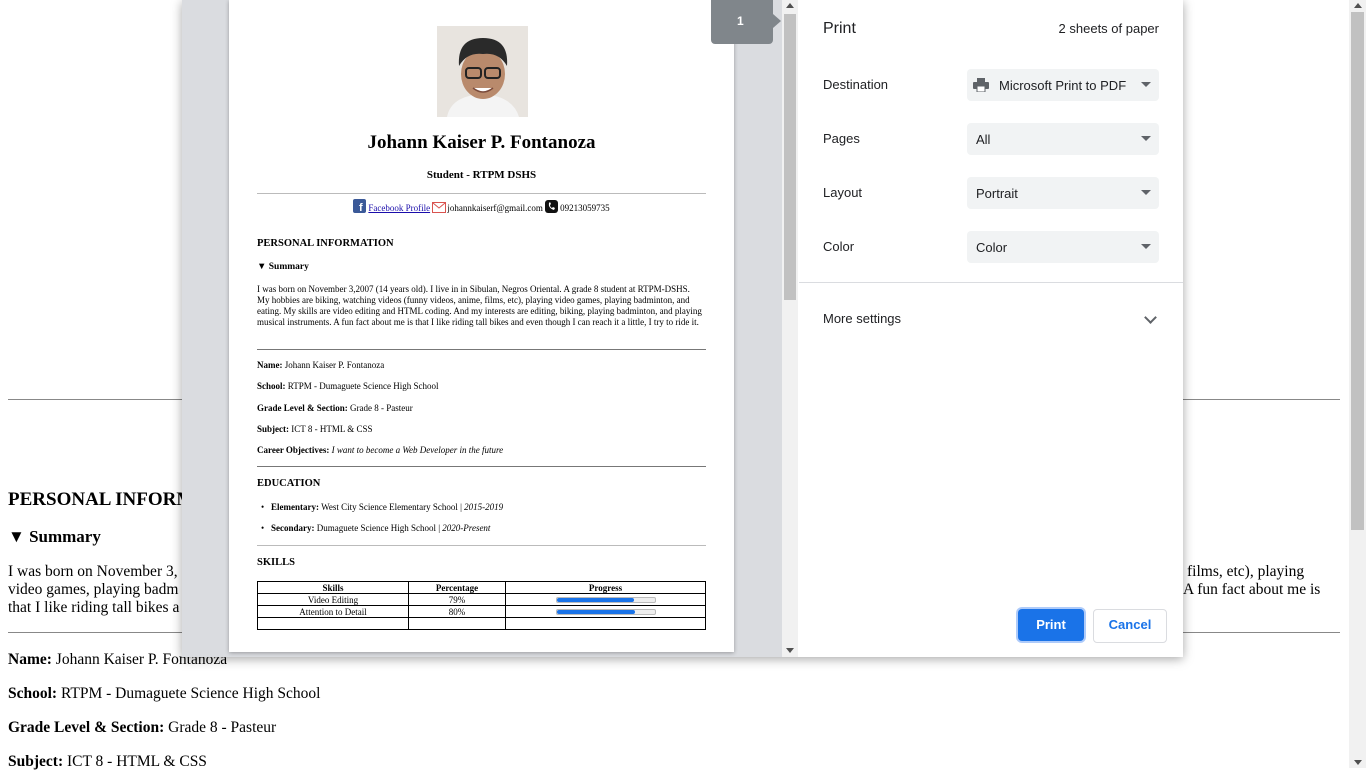 This screenshot has height=771, width=1366. What do you see at coordinates (841, 138) in the screenshot?
I see `pages-label: Pages` at bounding box center [841, 138].